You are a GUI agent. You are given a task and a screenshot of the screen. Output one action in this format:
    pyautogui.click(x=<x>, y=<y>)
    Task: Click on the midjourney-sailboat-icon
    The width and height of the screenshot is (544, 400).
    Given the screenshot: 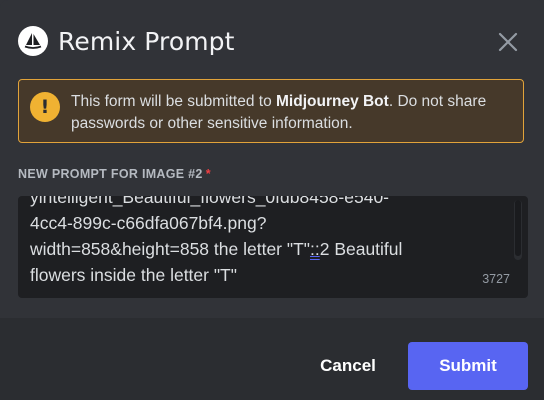 What is the action you would take?
    pyautogui.click(x=33, y=41)
    